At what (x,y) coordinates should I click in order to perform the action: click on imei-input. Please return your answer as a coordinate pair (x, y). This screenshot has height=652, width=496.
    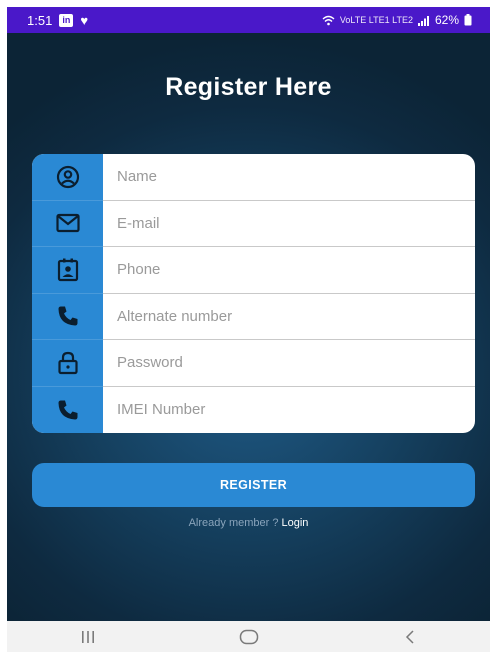
    Looking at the image, I should click on (289, 409).